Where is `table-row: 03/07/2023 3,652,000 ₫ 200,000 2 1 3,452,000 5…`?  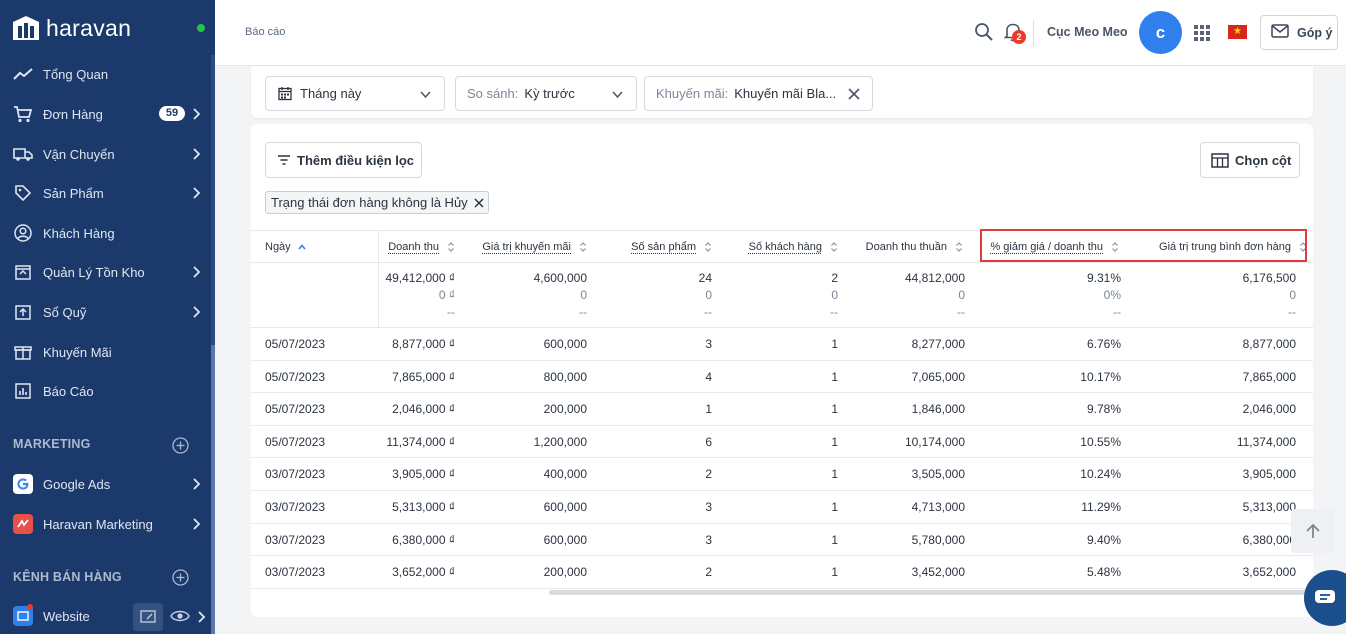 table-row: 03/07/2023 3,652,000 ₫ 200,000 2 1 3,452,000 5… is located at coordinates (782, 572).